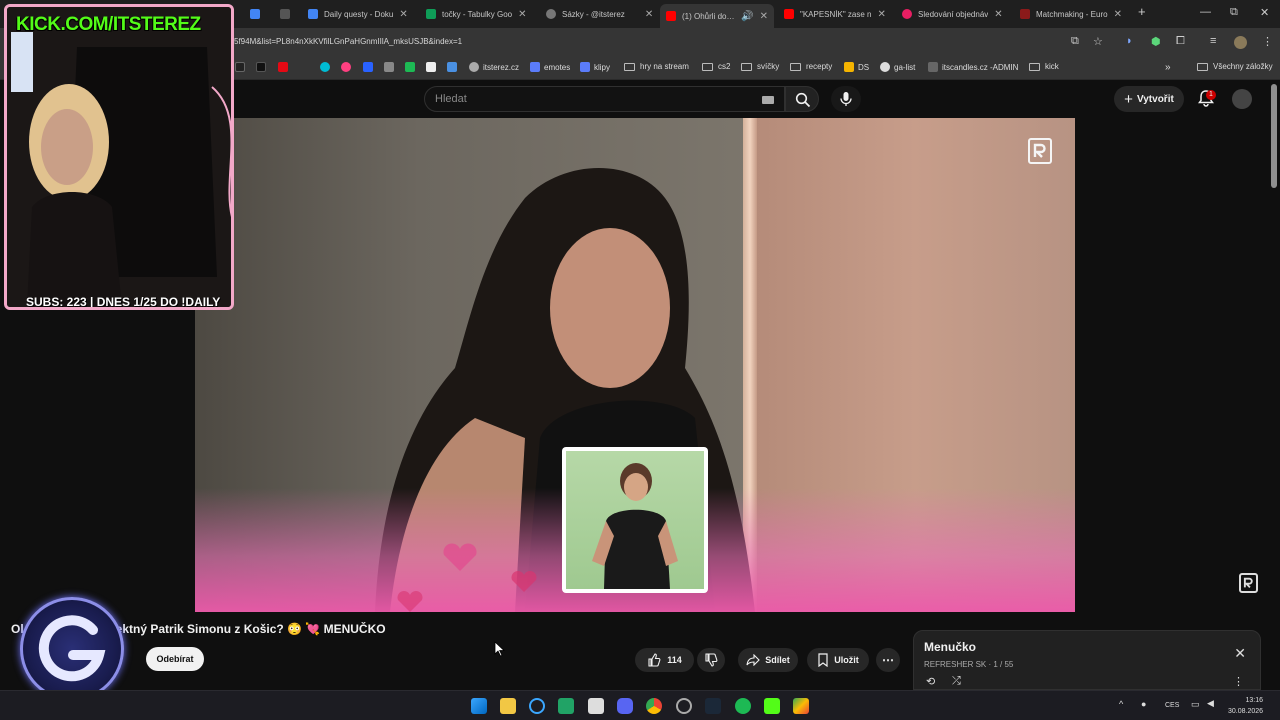 Image resolution: width=1280 pixels, height=720 pixels. Describe the element at coordinates (1142, 11) in the screenshot. I see `new-tab-button: +` at that location.